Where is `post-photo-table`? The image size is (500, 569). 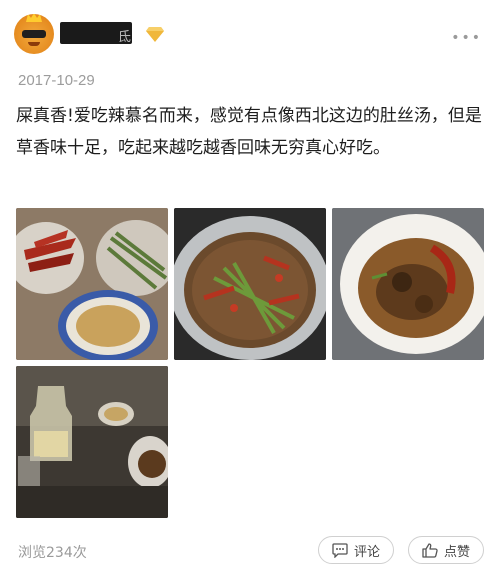 post-photo-table is located at coordinates (92, 442).